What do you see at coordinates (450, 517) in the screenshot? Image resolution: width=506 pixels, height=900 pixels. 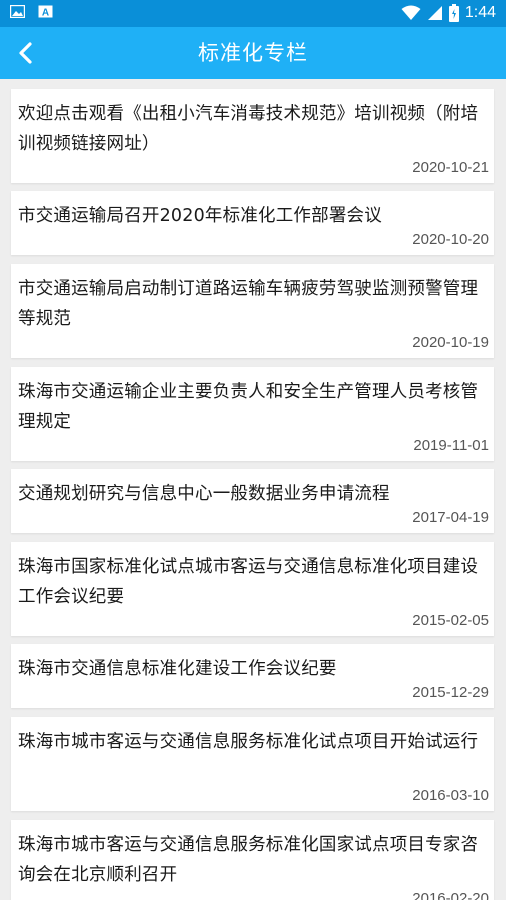 I see `article-date: 2017-04-19` at bounding box center [450, 517].